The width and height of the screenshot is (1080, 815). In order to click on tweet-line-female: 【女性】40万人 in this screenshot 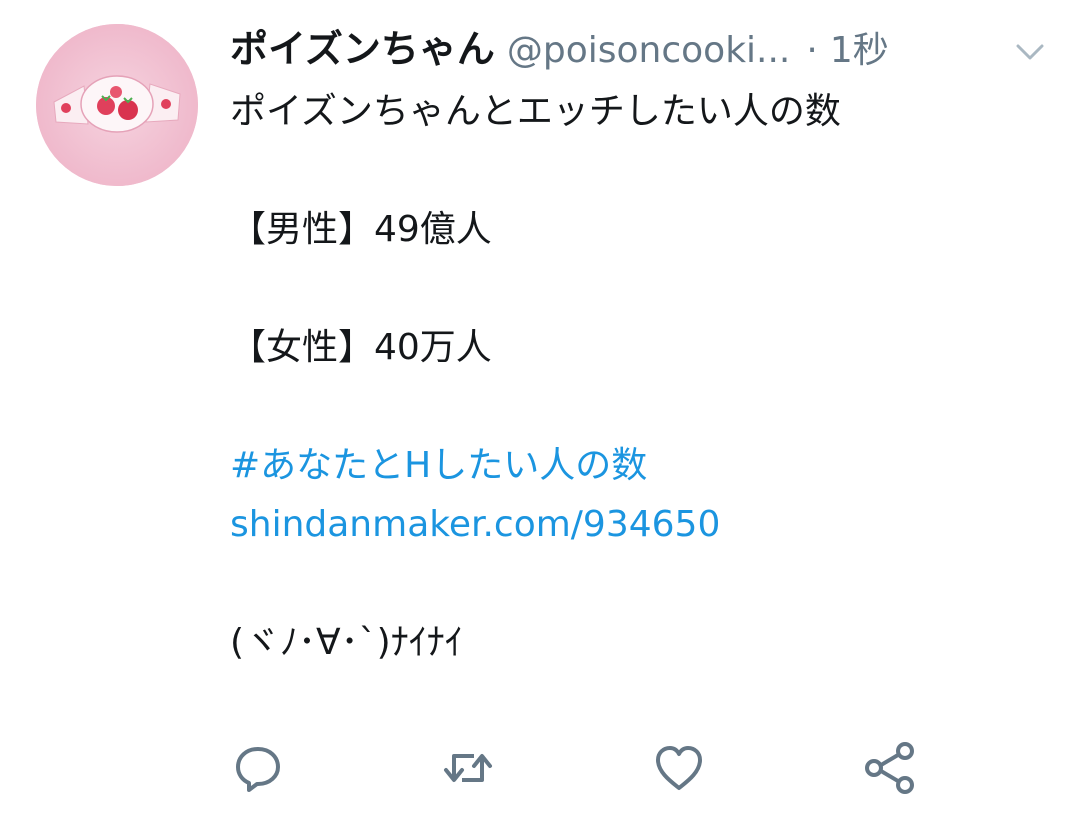, I will do `click(361, 347)`.